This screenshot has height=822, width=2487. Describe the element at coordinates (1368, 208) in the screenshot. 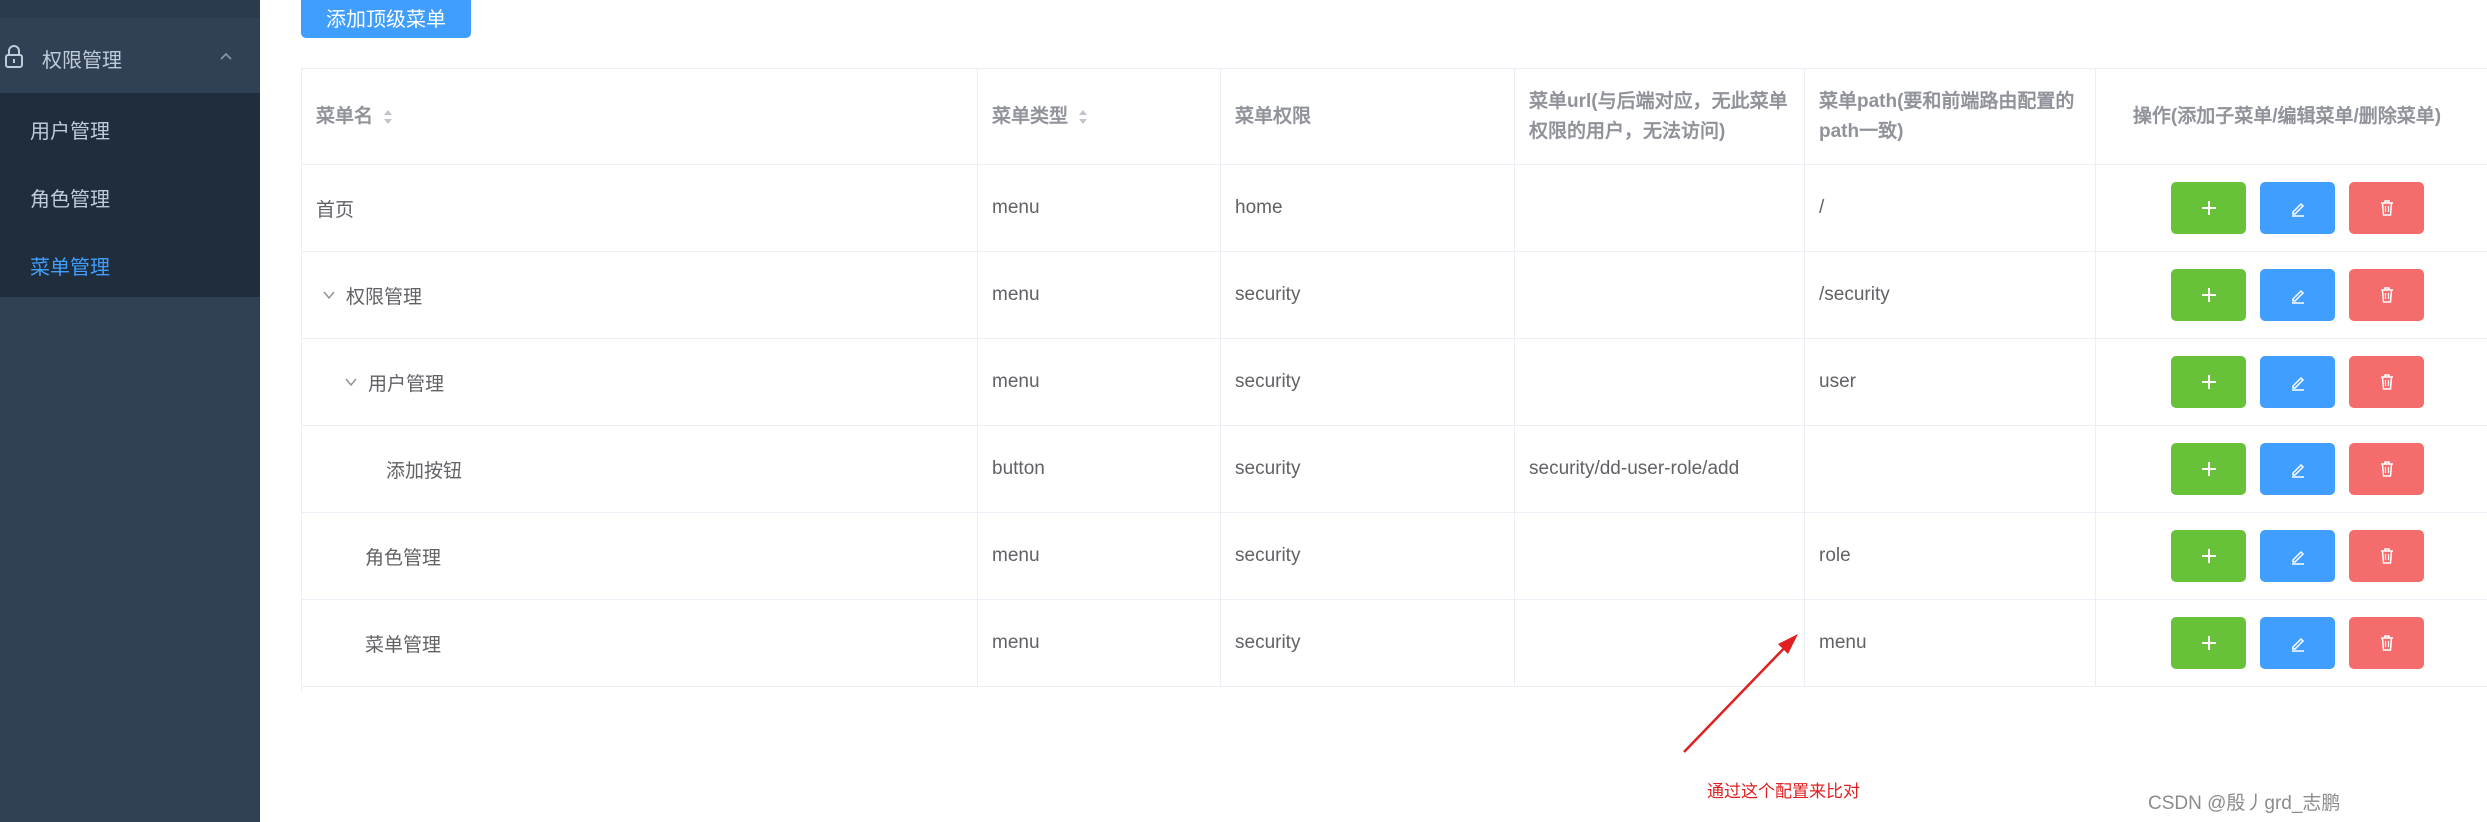

I see `cell-perm: home` at that location.